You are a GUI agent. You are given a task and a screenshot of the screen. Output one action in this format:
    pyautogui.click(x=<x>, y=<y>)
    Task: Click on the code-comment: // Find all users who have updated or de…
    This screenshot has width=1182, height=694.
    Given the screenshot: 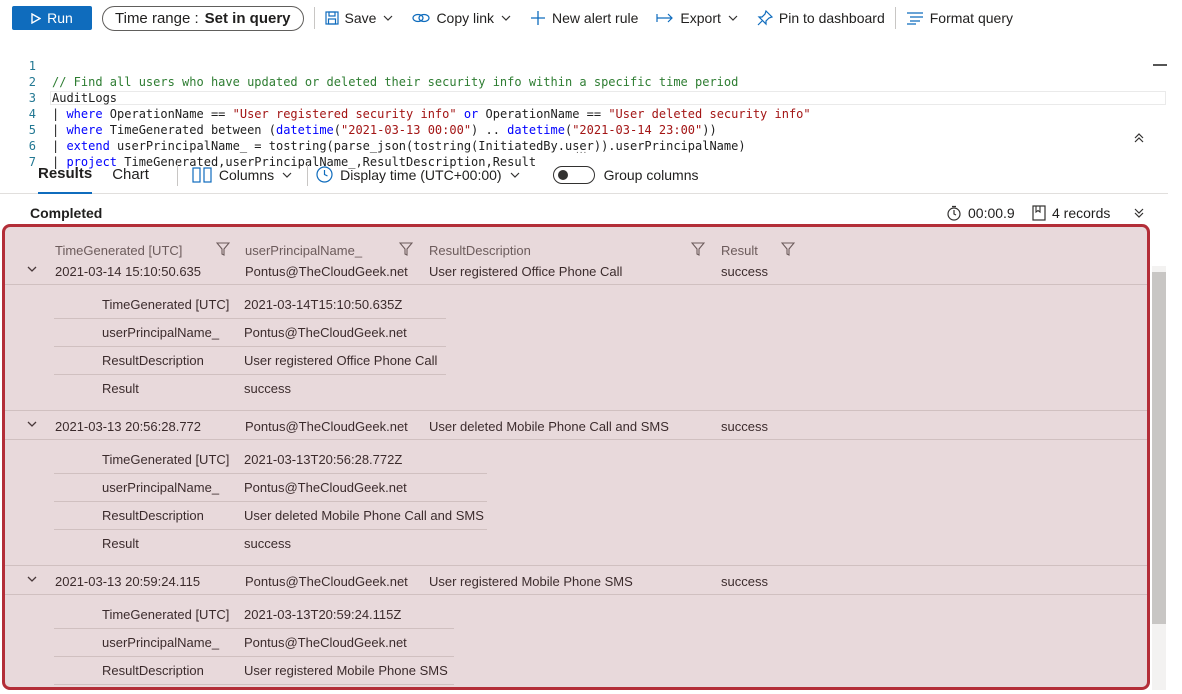 What is the action you would take?
    pyautogui.click(x=395, y=82)
    